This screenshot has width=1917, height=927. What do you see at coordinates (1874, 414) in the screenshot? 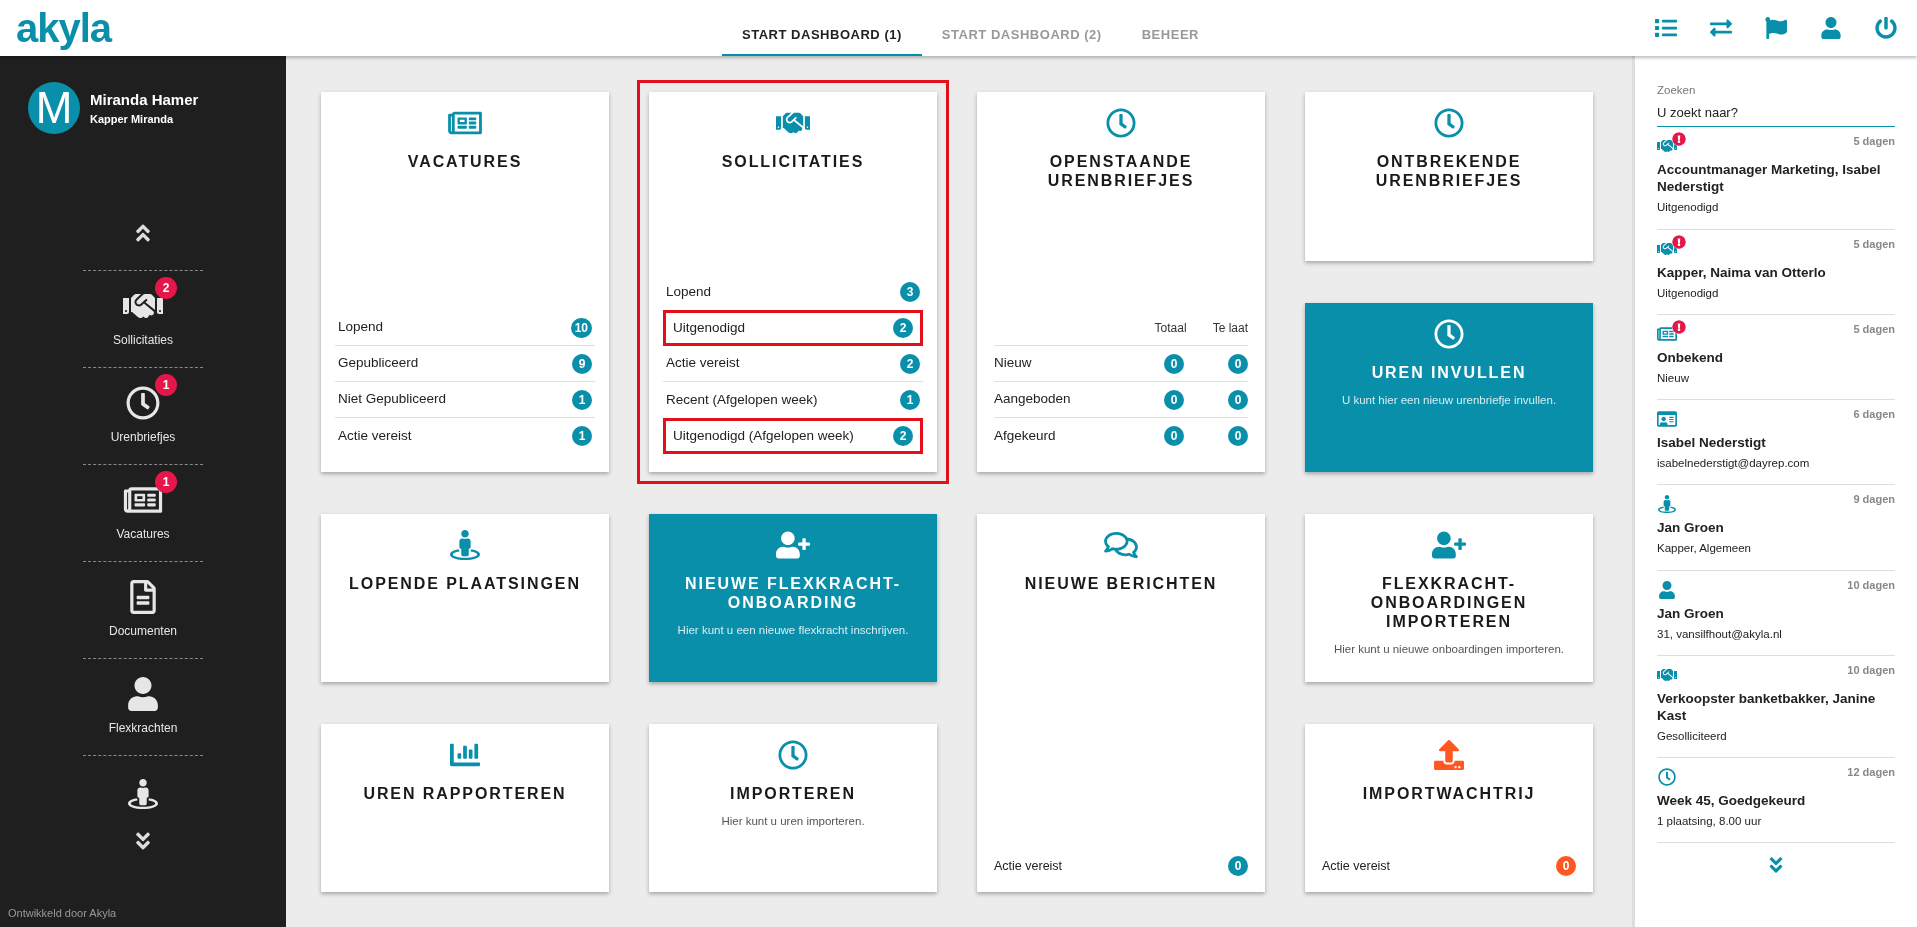
I see `item-age: 6 dagen` at bounding box center [1874, 414].